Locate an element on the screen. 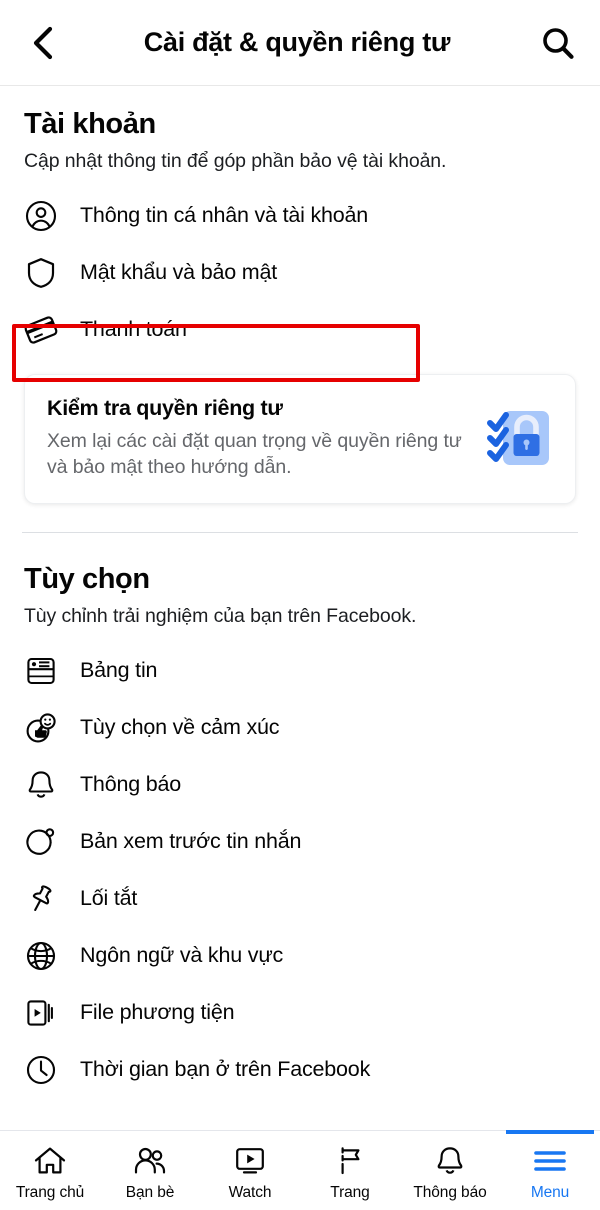 The image size is (600, 1210). back-button is located at coordinates (43, 43).